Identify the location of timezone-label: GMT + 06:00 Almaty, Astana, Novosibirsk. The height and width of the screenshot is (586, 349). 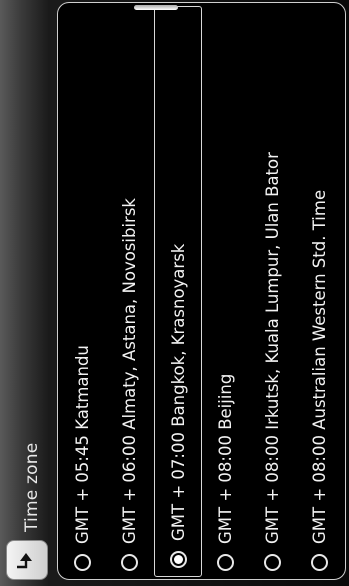
(129, 371).